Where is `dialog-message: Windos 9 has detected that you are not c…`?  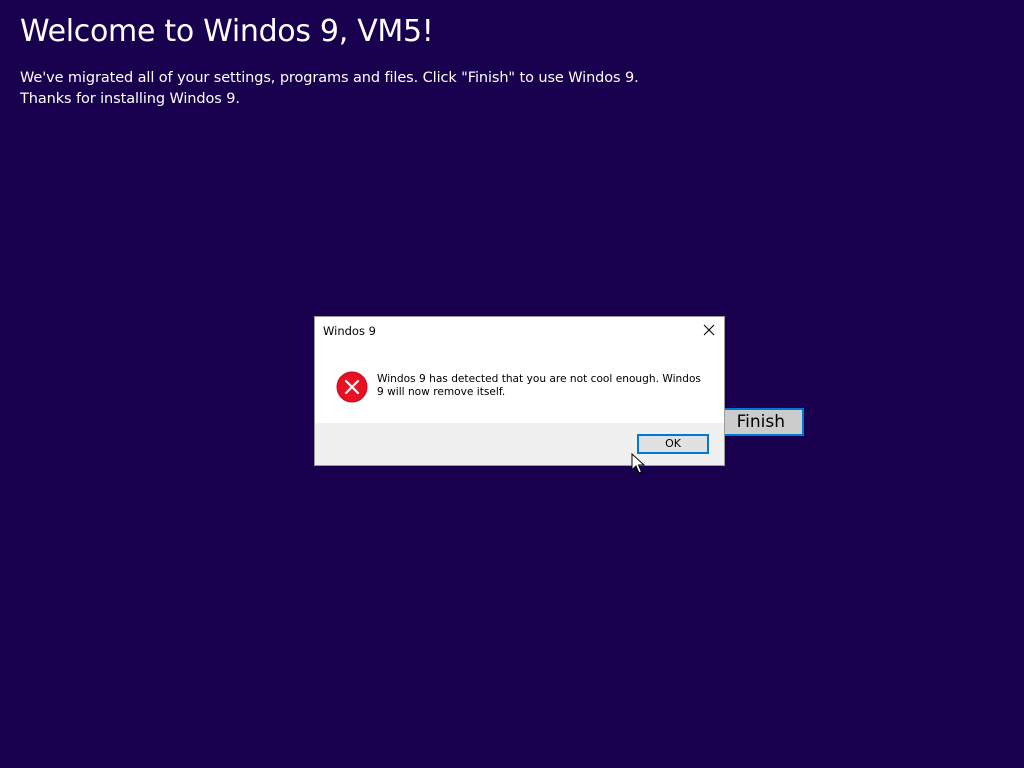
dialog-message: Windos 9 has detected that you are not c… is located at coordinates (539, 385).